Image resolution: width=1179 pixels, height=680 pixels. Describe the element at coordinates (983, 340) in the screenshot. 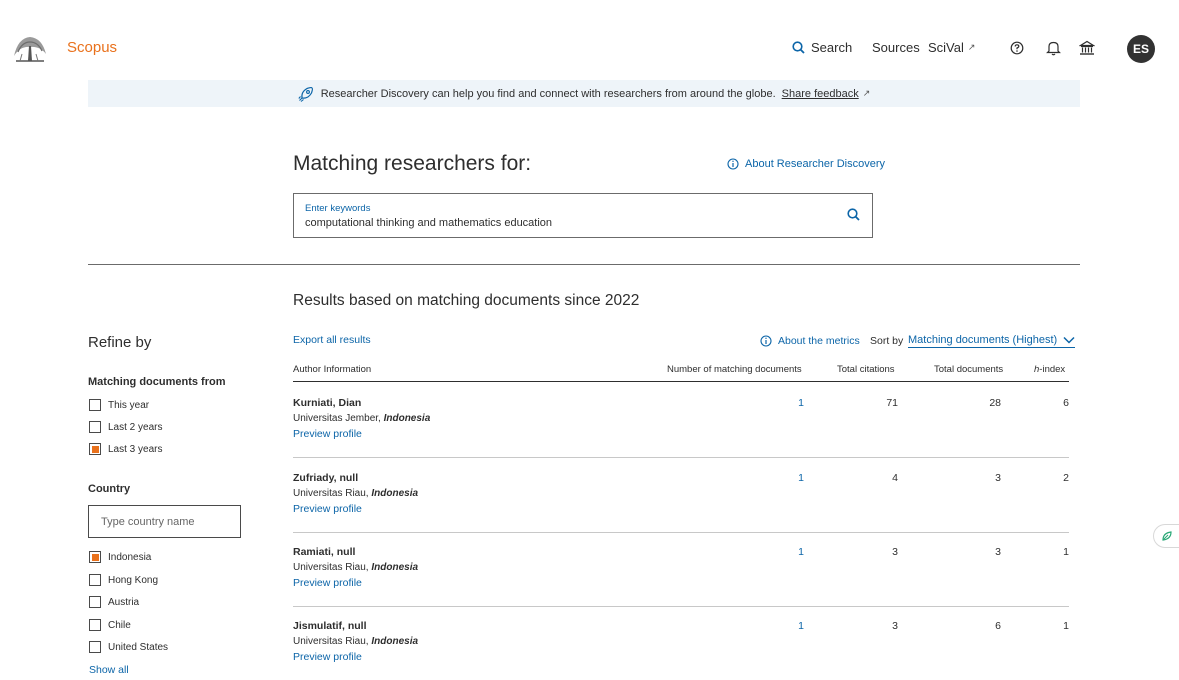

I see `sort-by-value: Matching documents (Highest)` at that location.